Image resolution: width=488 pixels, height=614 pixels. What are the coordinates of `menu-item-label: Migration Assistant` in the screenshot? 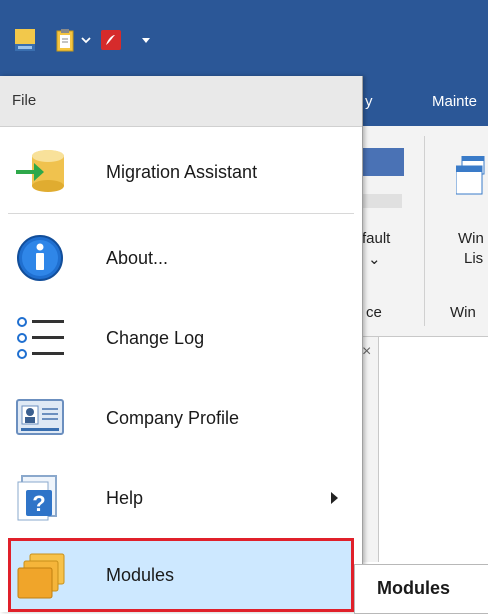 It's located at (182, 171).